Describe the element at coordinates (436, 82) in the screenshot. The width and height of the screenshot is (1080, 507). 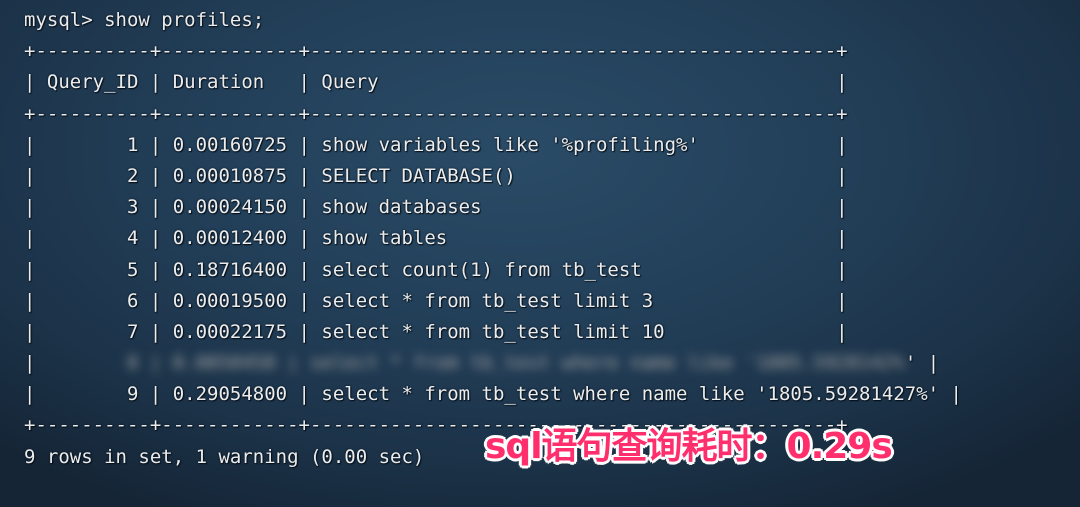
I see `table-header-row: | Query_ID | Duration | Query |` at that location.